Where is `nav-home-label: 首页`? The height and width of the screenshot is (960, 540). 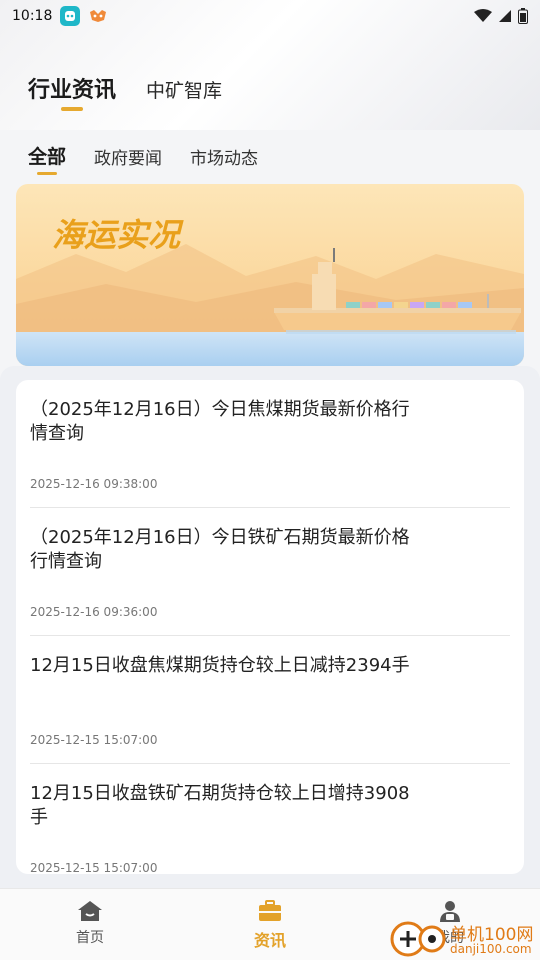
nav-home-label: 首页 is located at coordinates (90, 938).